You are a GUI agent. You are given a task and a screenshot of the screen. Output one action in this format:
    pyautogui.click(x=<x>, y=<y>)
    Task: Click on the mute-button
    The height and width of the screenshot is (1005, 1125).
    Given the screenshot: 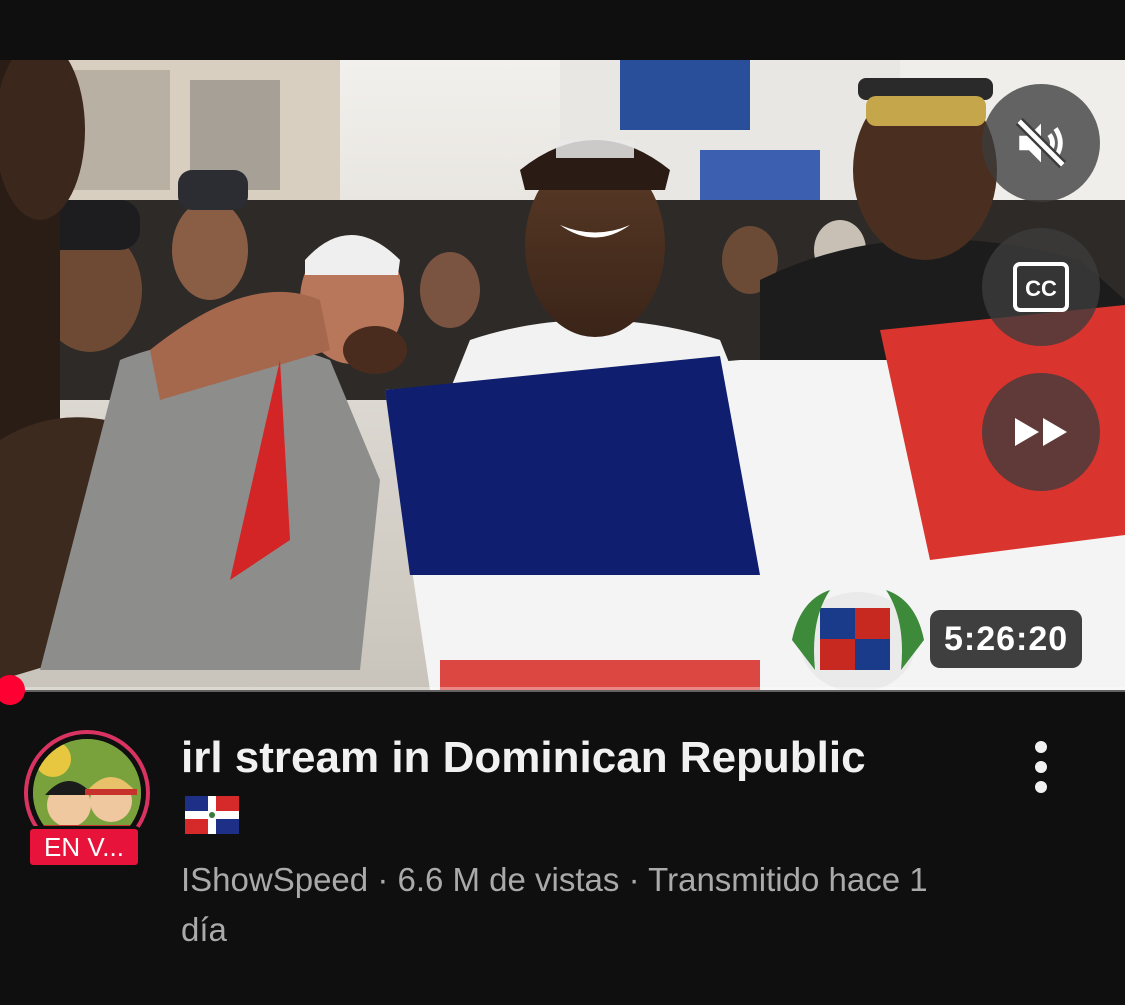 What is the action you would take?
    pyautogui.click(x=1041, y=143)
    